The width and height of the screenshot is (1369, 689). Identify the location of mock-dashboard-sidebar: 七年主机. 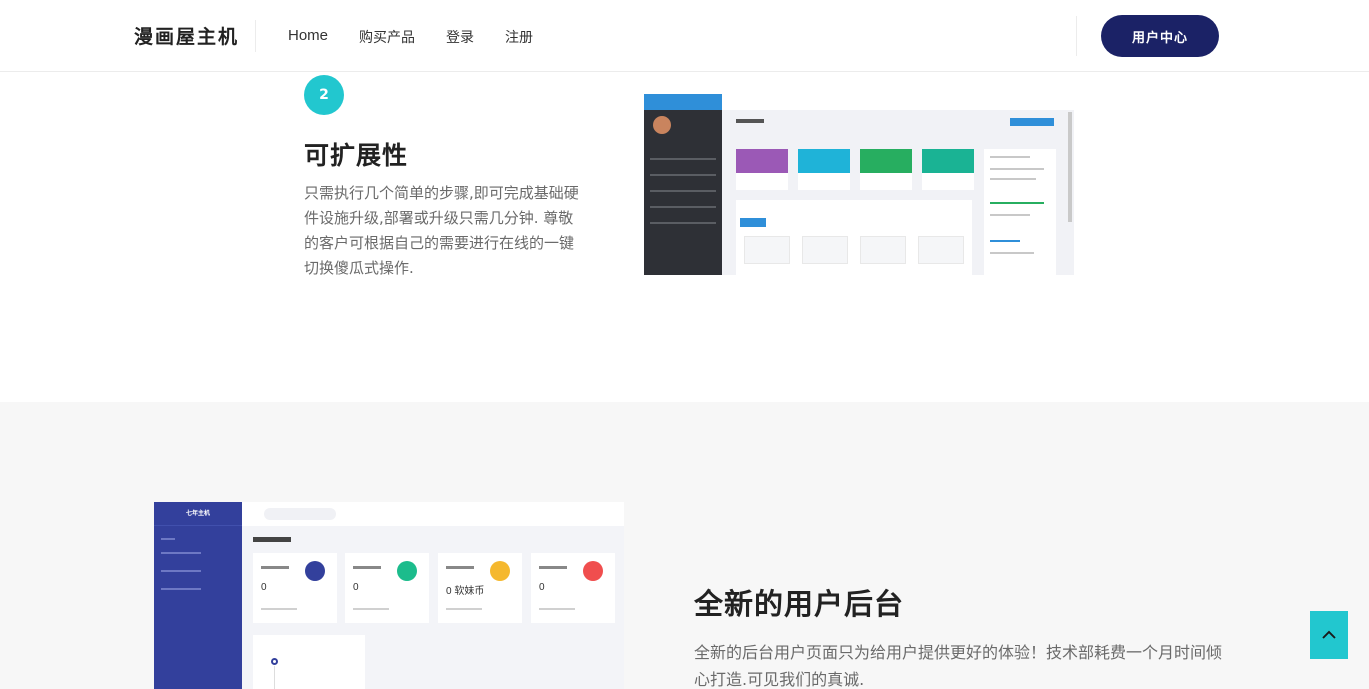
(198, 595).